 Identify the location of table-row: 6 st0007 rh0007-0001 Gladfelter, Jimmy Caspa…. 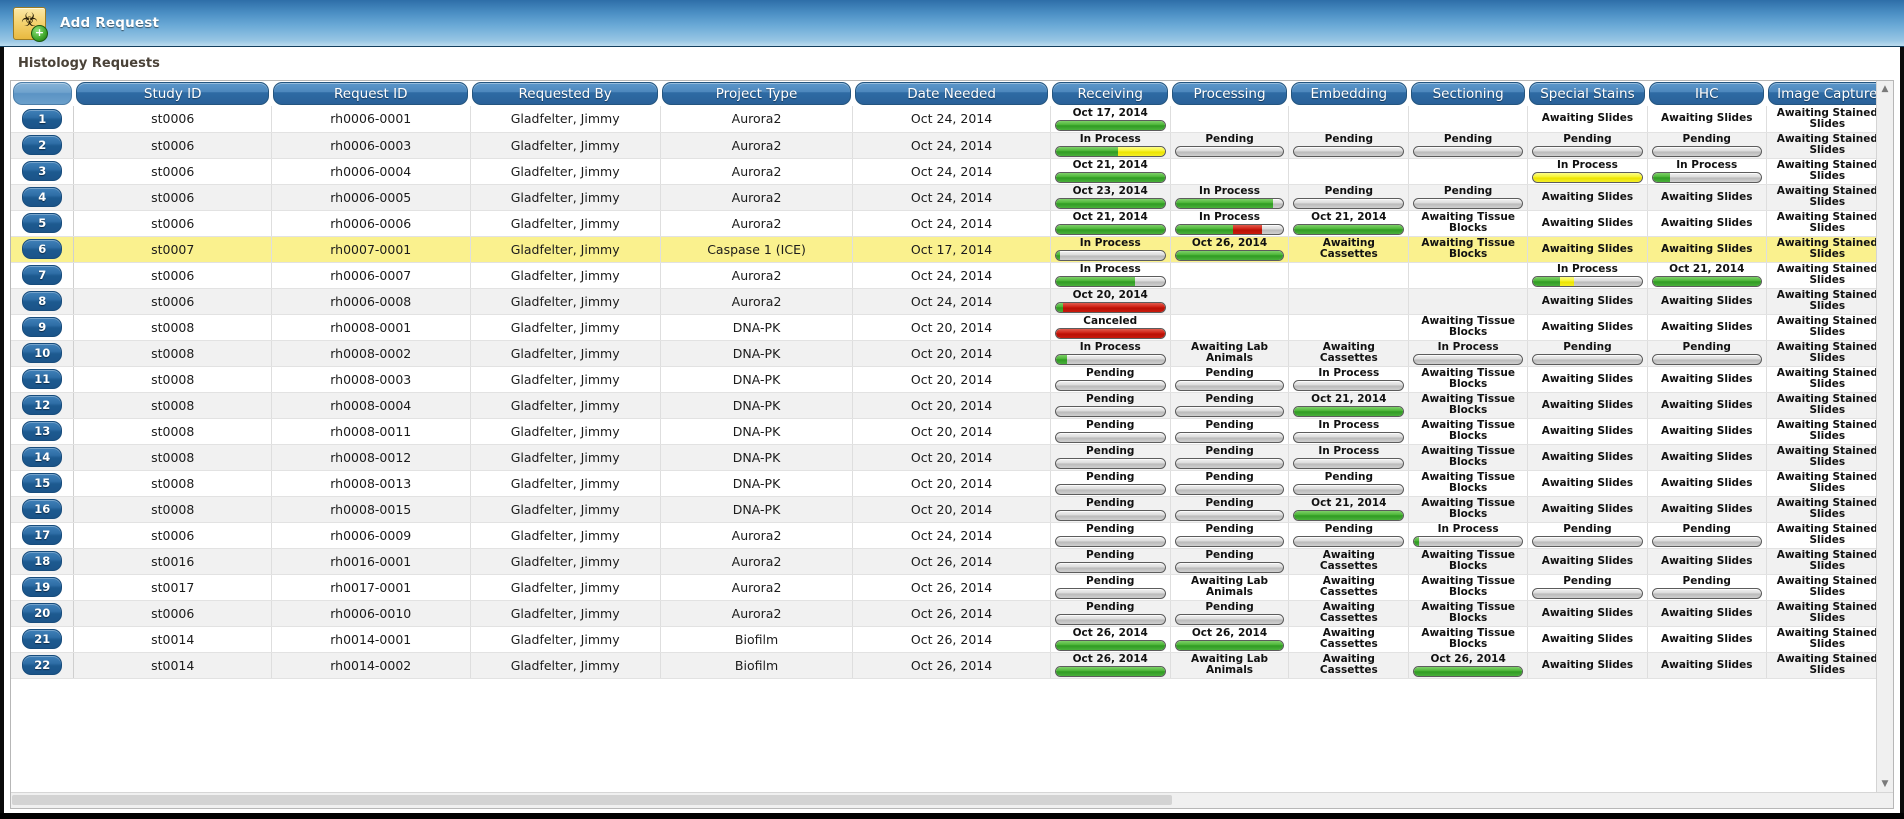
(950, 249).